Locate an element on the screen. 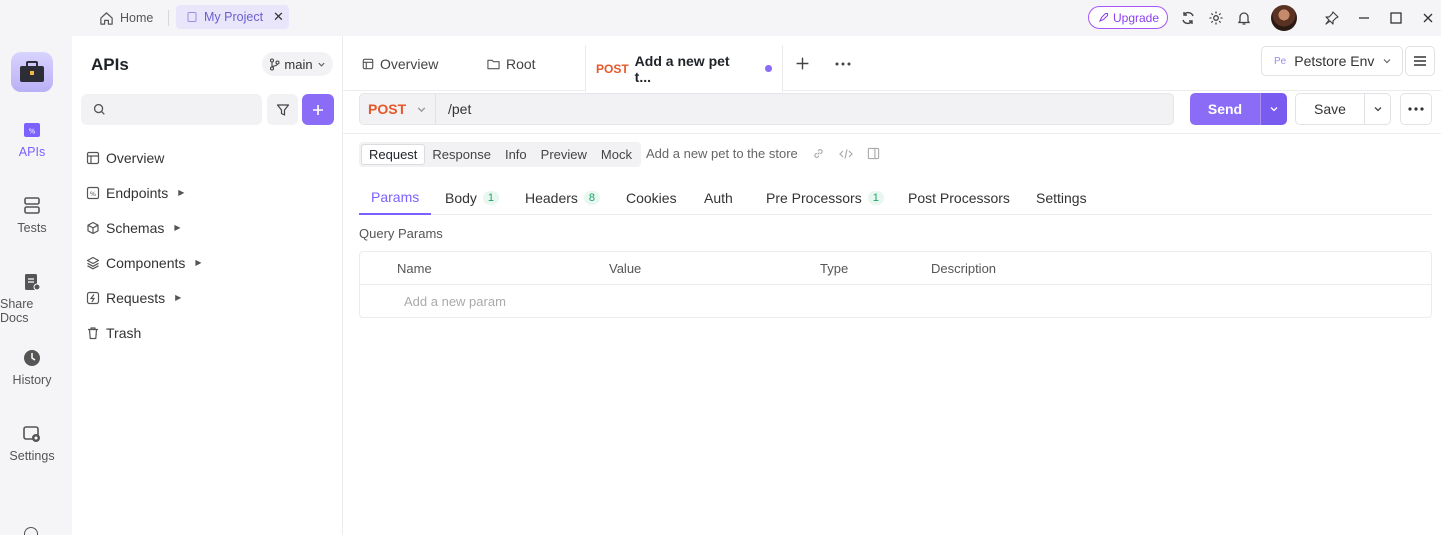  method-value: POST is located at coordinates (387, 109).